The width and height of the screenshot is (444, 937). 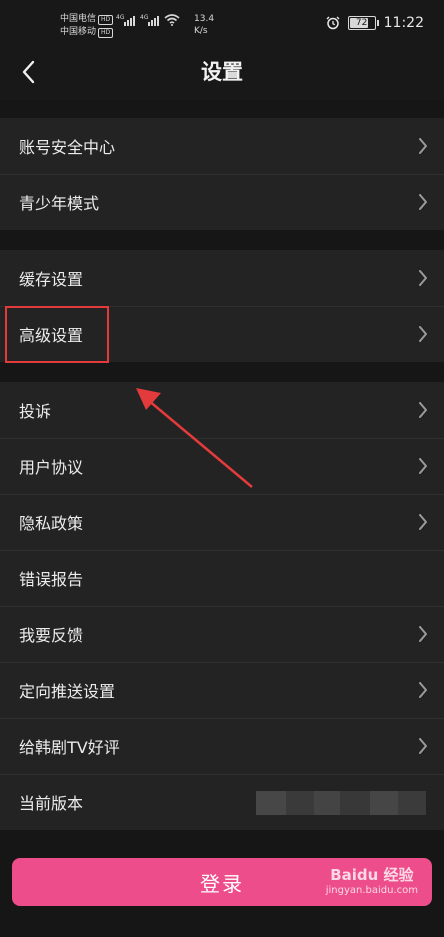 I want to click on version-value-blurred, so click(x=341, y=803).